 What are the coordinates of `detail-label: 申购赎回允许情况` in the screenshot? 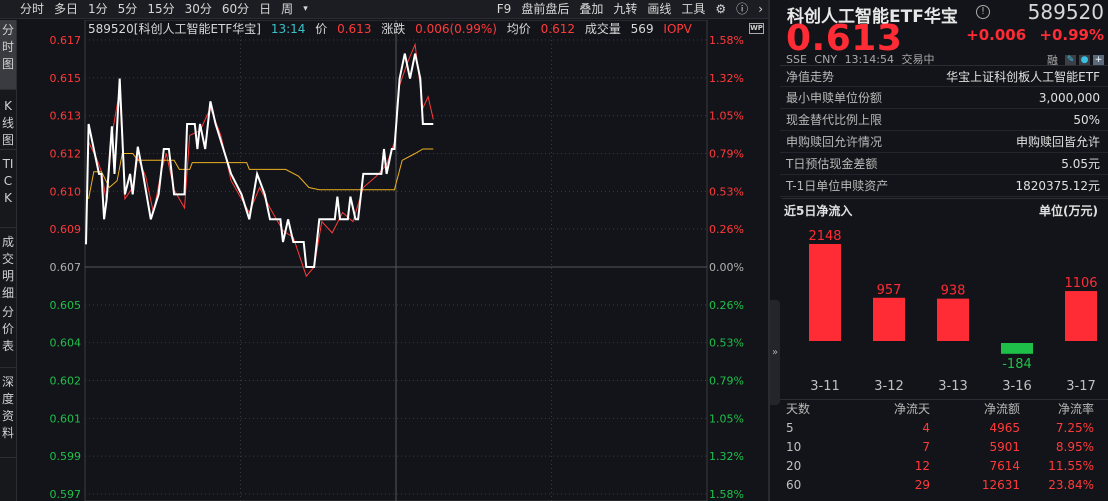 It's located at (834, 142).